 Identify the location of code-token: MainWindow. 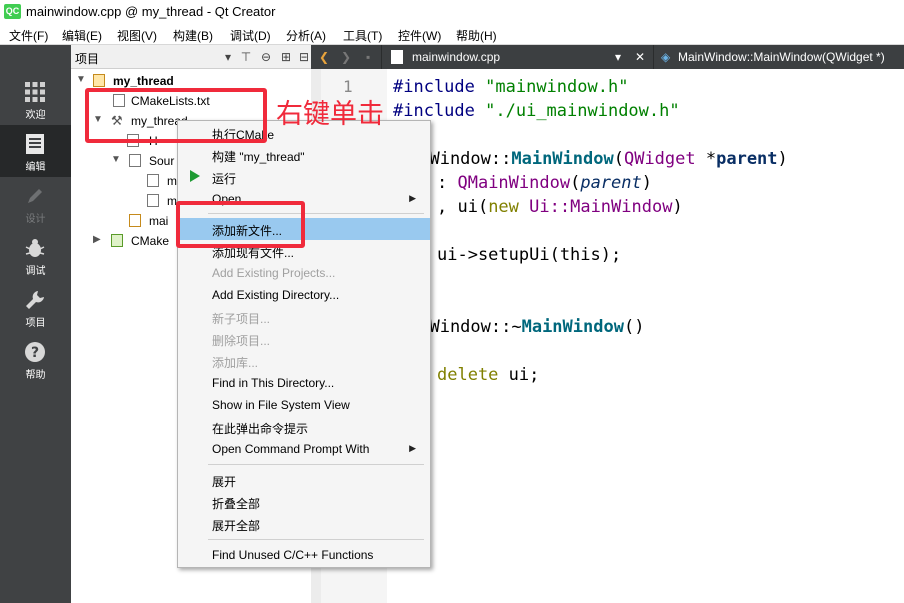
(572, 327).